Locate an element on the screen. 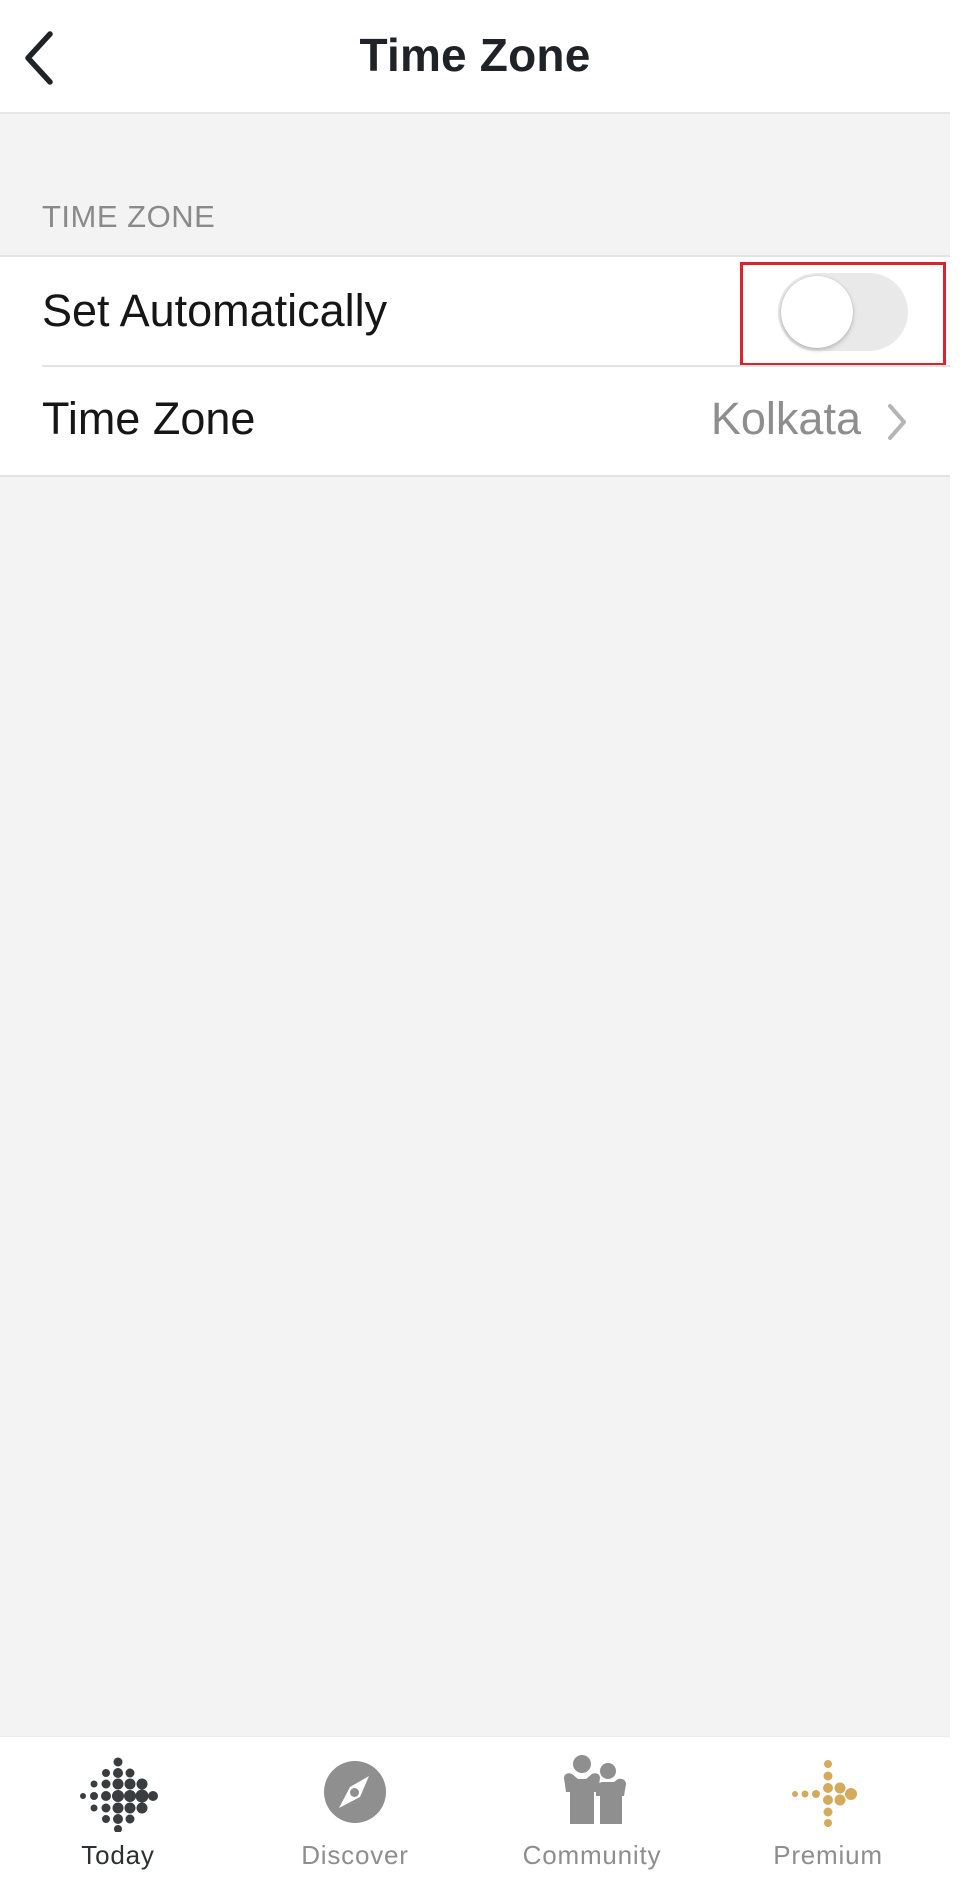 This screenshot has height=1894, width=962. time-zone-row: Time Zone Kolkata is located at coordinates (475, 422).